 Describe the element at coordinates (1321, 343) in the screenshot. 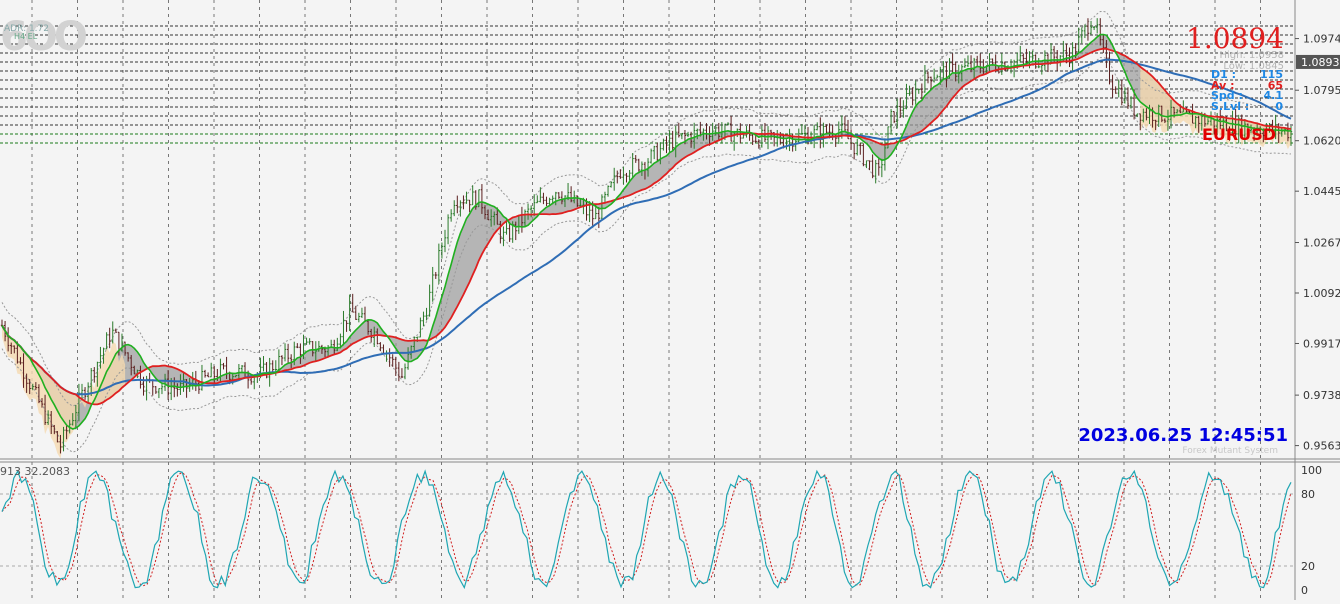

I see `price-tick-label: 0.9917` at that location.